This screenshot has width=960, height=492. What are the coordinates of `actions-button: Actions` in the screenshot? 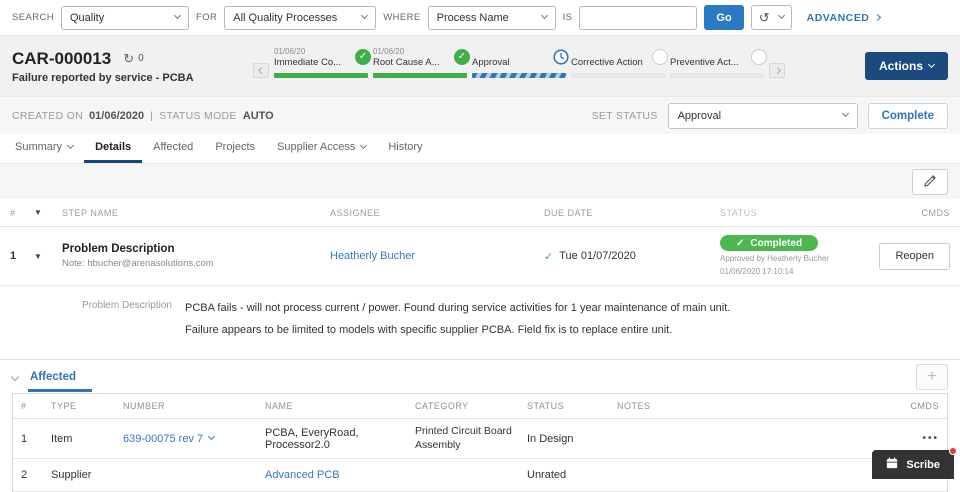 It's located at (906, 66).